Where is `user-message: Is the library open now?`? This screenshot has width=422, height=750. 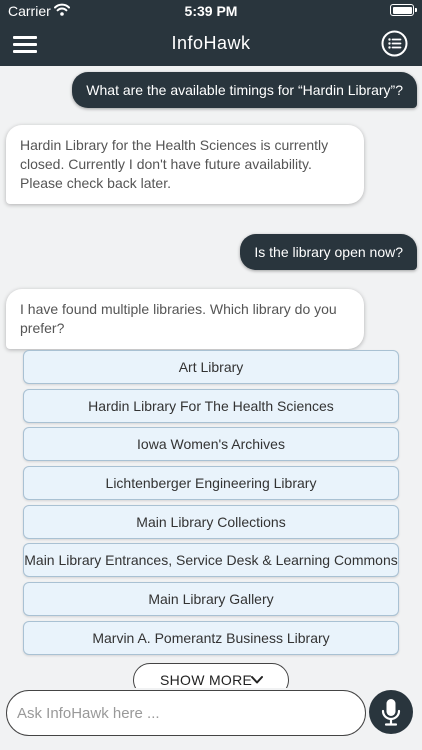 user-message: Is the library open now? is located at coordinates (328, 252).